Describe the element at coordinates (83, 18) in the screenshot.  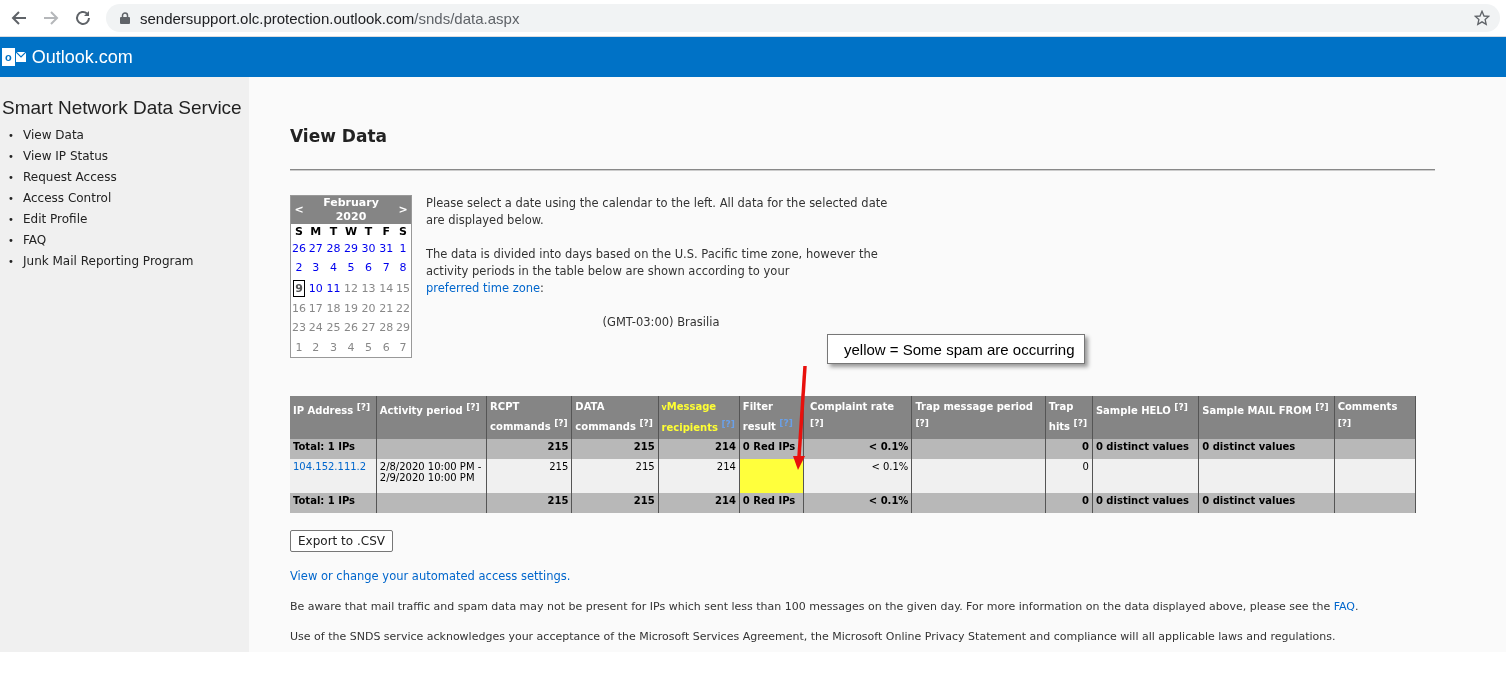
I see `reload-icon` at that location.